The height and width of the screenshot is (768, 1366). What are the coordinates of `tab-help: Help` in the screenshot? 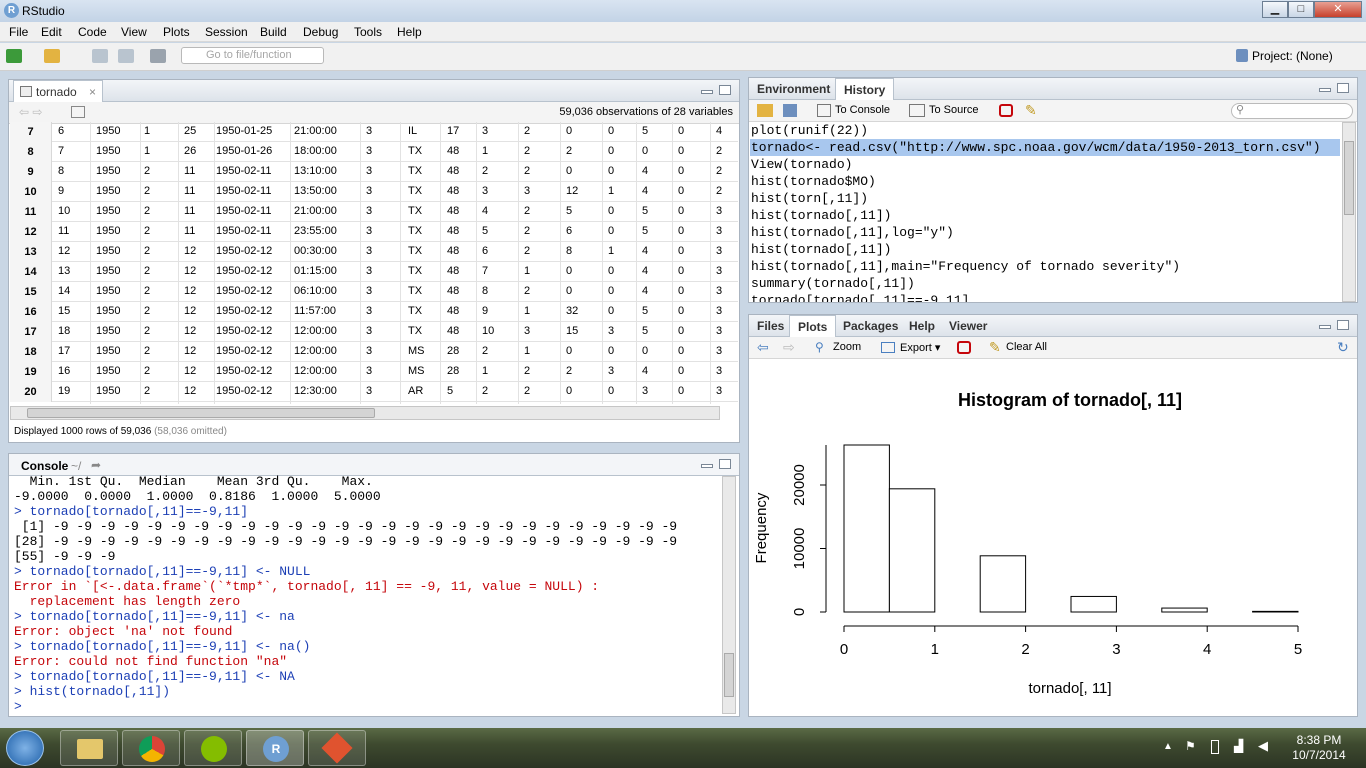 It's located at (922, 326).